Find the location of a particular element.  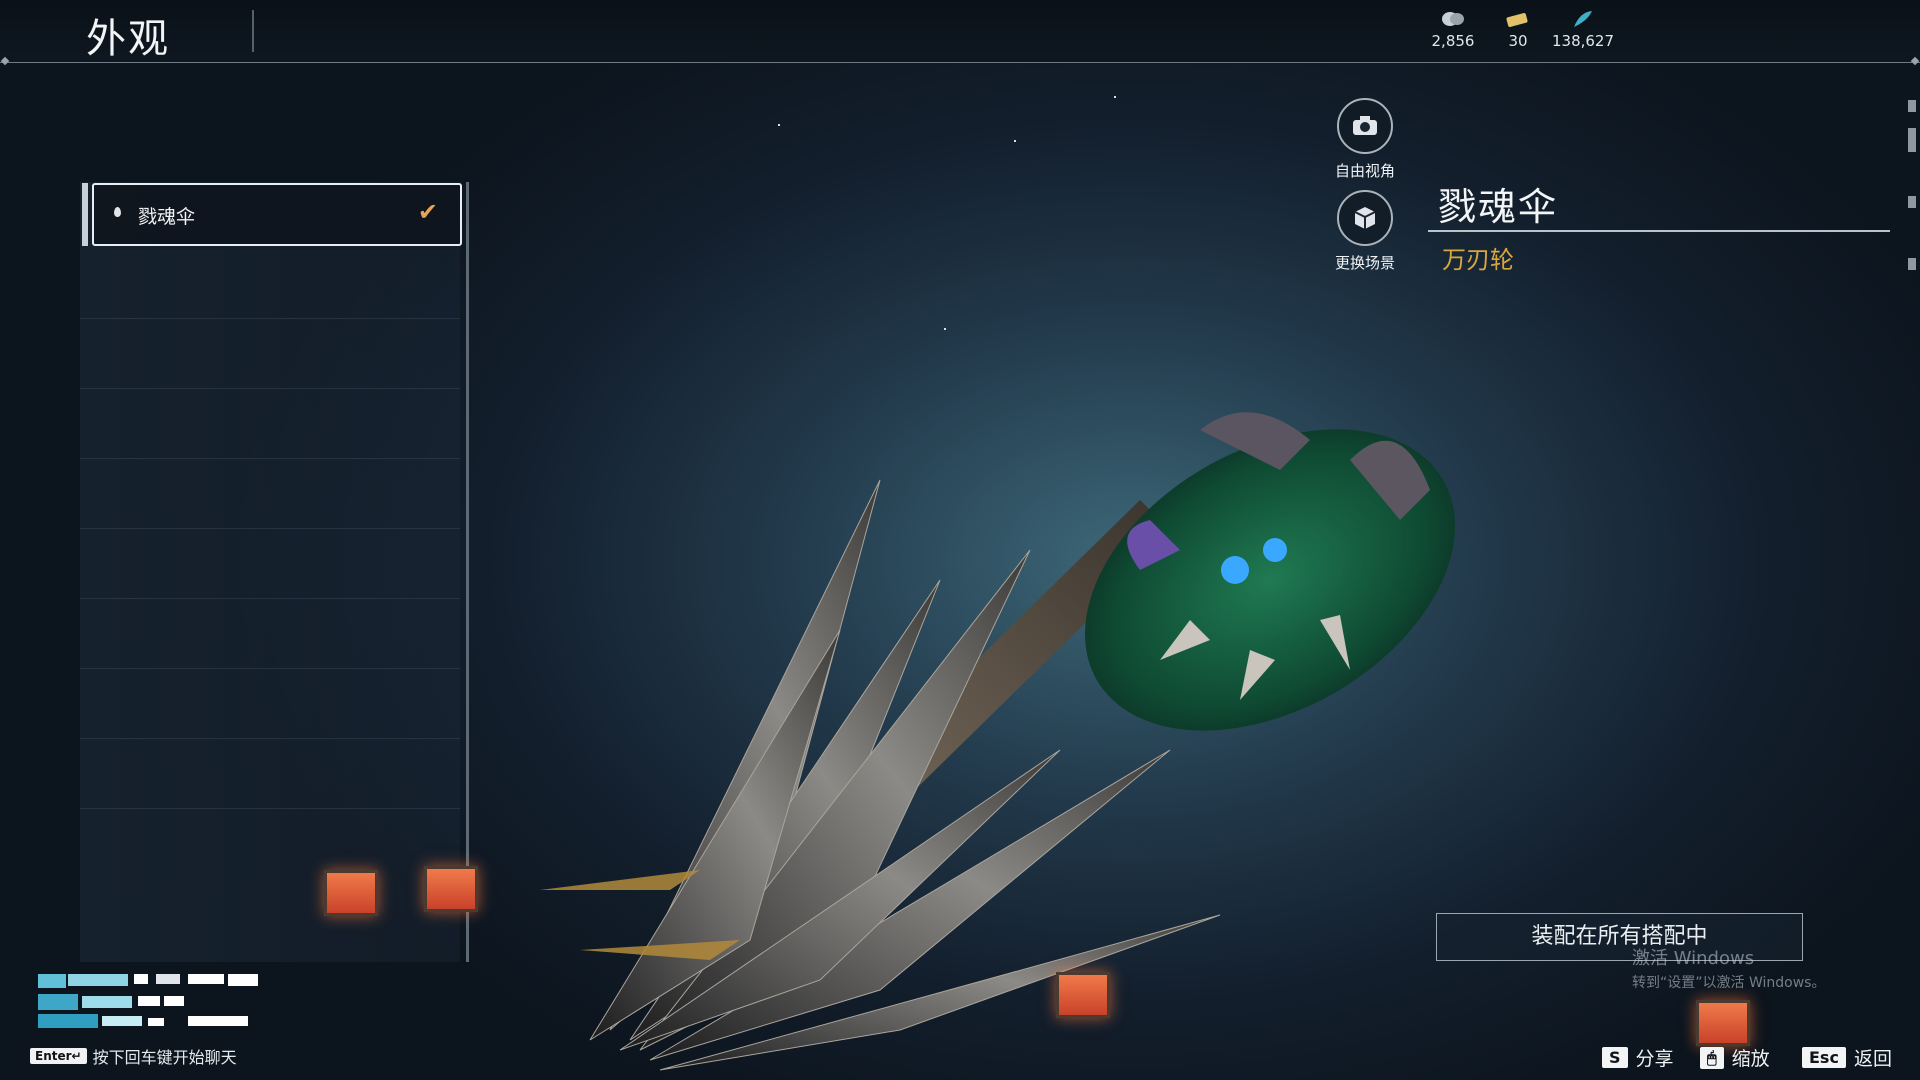

free-camera-button: 自由视角 is located at coordinates (1365, 139).